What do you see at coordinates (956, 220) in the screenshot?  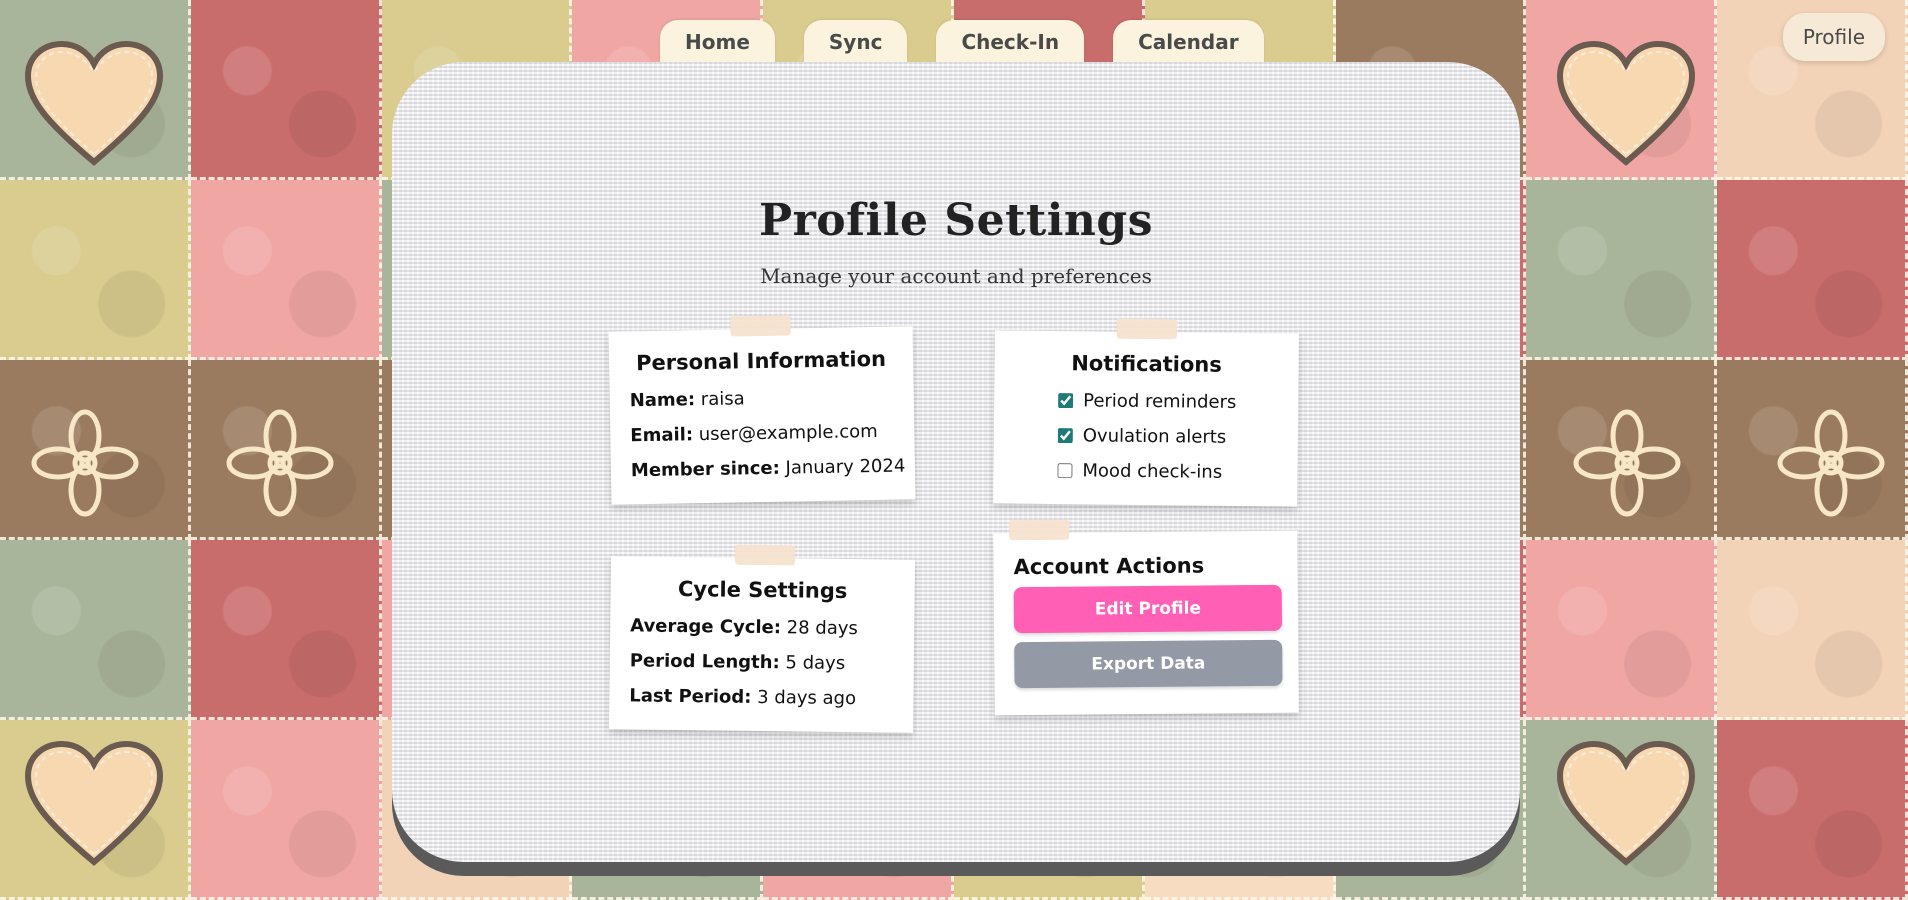 I see `page-title: Profile Settings` at bounding box center [956, 220].